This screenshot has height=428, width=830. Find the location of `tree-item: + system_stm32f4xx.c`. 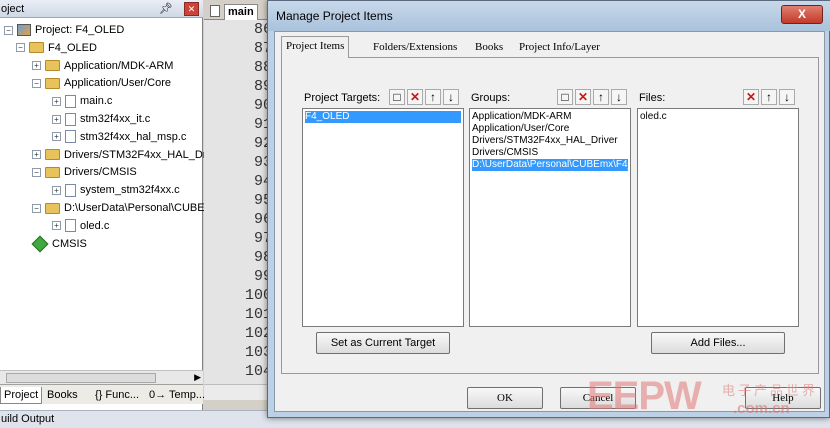

tree-item: + system_stm32f4xx.c is located at coordinates (116, 190).